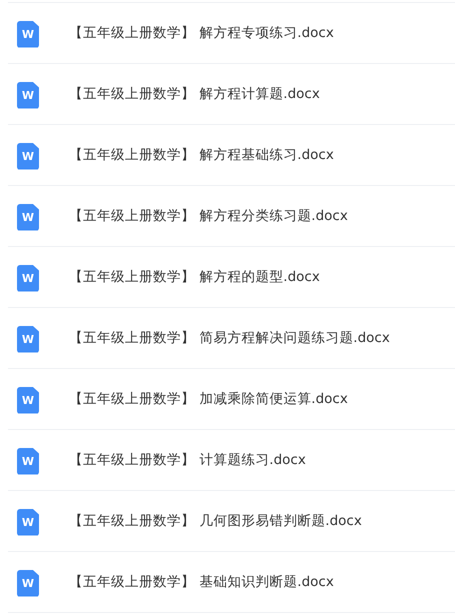  I want to click on file-name: 【五年级上册数学】 计算题练习.docx, so click(187, 460).